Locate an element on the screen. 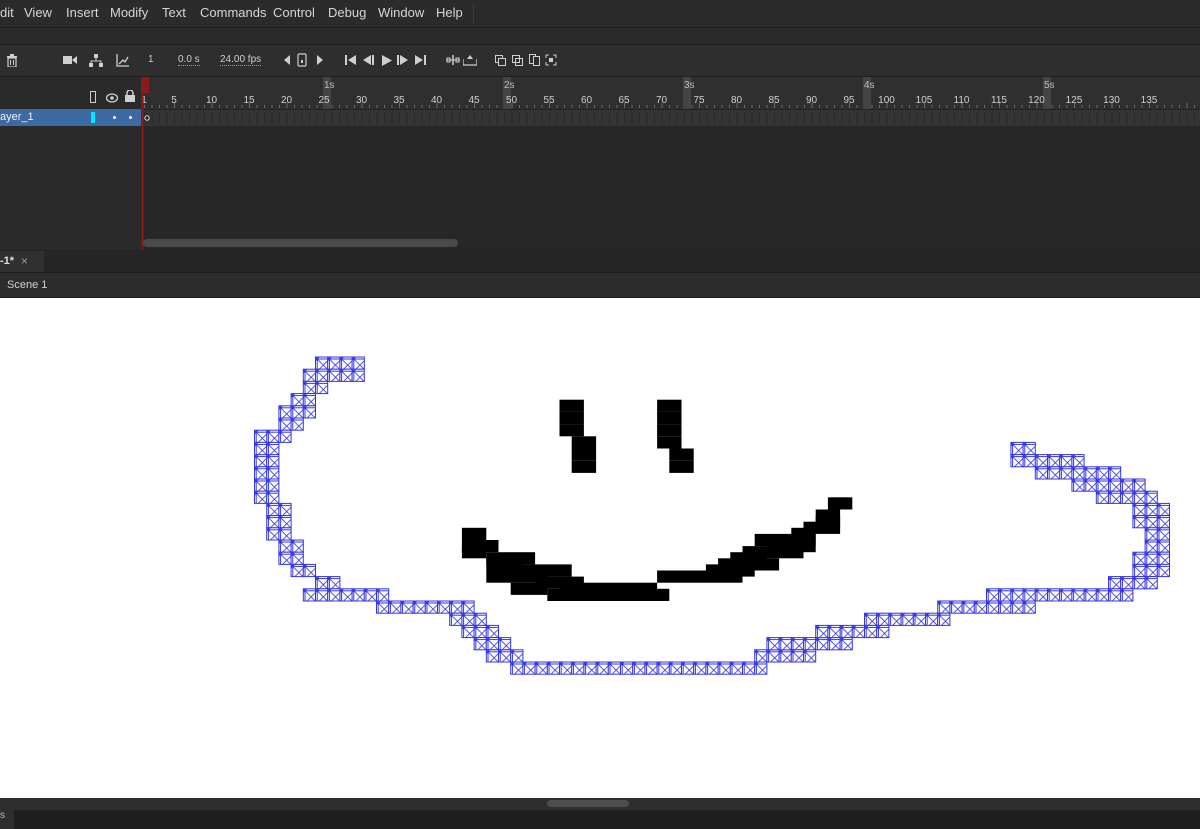 This screenshot has width=1200, height=829. document-tab: -1* × is located at coordinates (22, 261).